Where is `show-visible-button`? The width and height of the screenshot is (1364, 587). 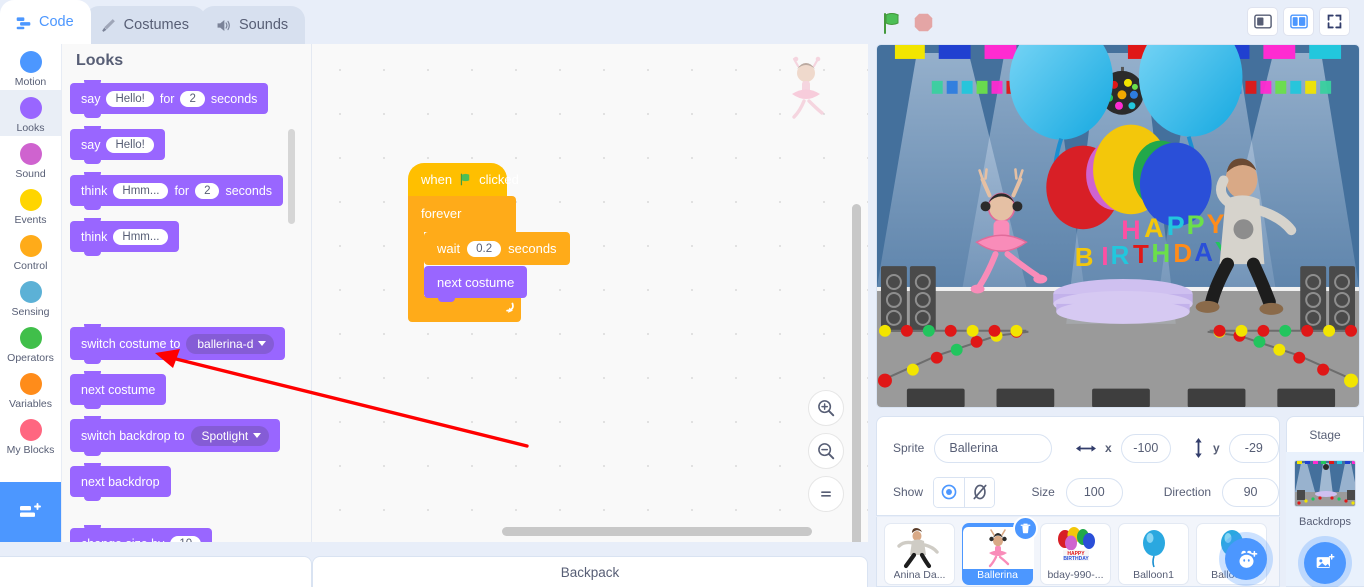 show-visible-button is located at coordinates (949, 492).